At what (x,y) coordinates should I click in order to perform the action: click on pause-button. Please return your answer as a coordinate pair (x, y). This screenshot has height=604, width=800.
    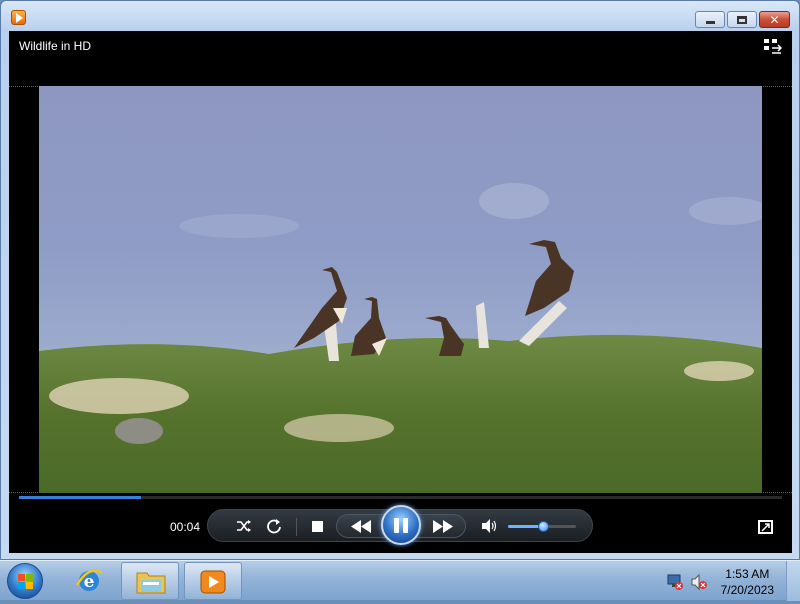
    Looking at the image, I should click on (401, 525).